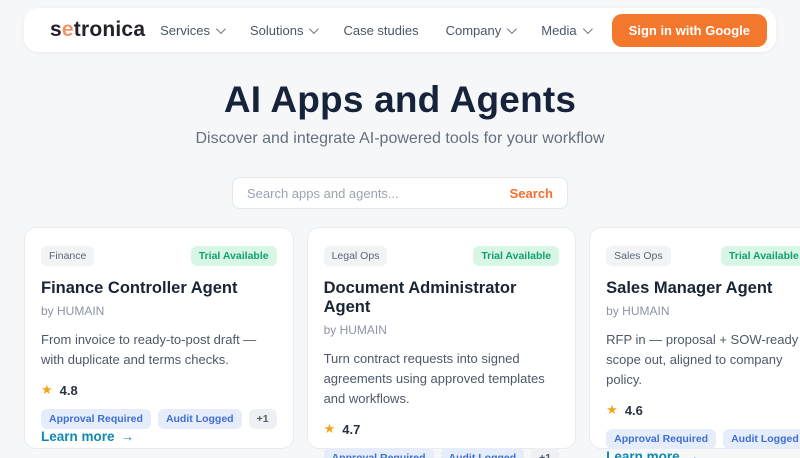 This screenshot has height=458, width=800. Describe the element at coordinates (531, 193) in the screenshot. I see `search-button: Search` at that location.